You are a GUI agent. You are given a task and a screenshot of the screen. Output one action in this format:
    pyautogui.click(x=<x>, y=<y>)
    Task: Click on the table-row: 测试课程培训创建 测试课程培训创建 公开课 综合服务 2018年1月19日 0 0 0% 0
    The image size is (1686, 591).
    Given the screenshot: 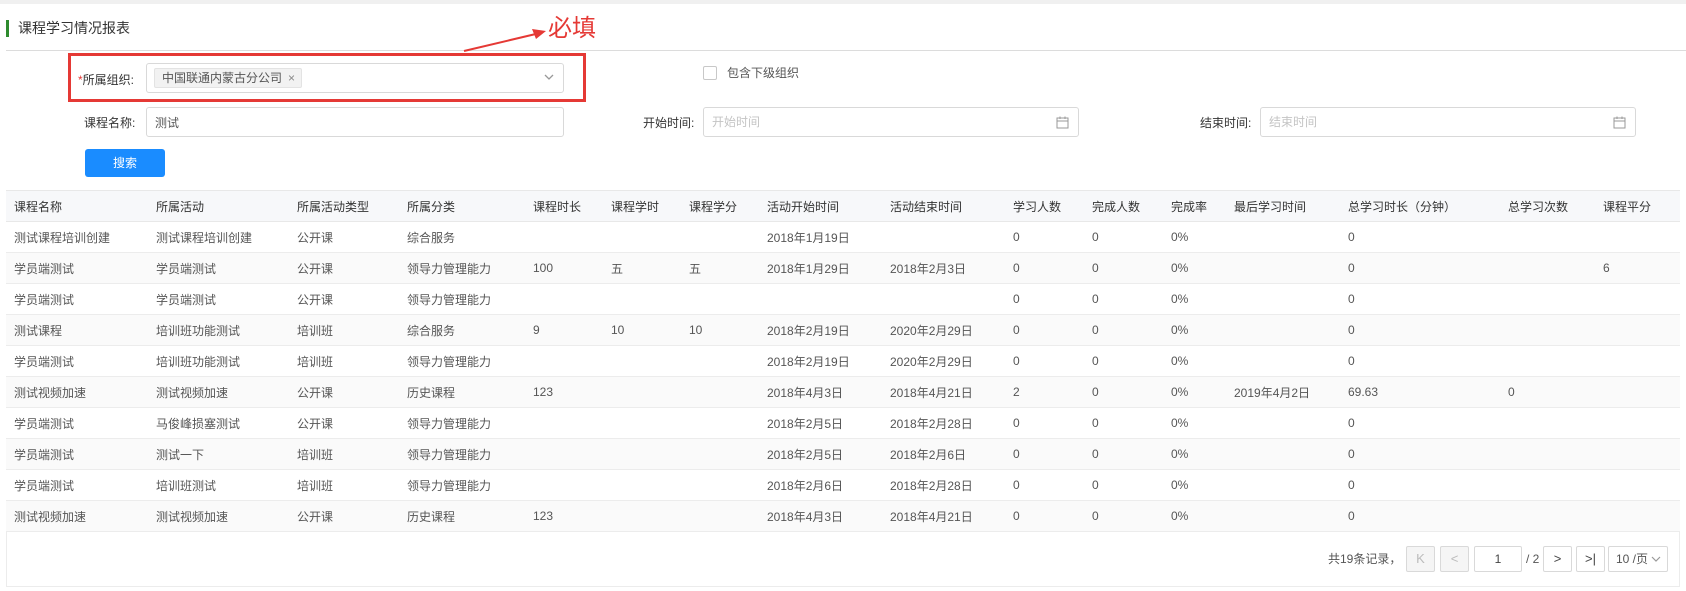 What is the action you would take?
    pyautogui.click(x=843, y=237)
    